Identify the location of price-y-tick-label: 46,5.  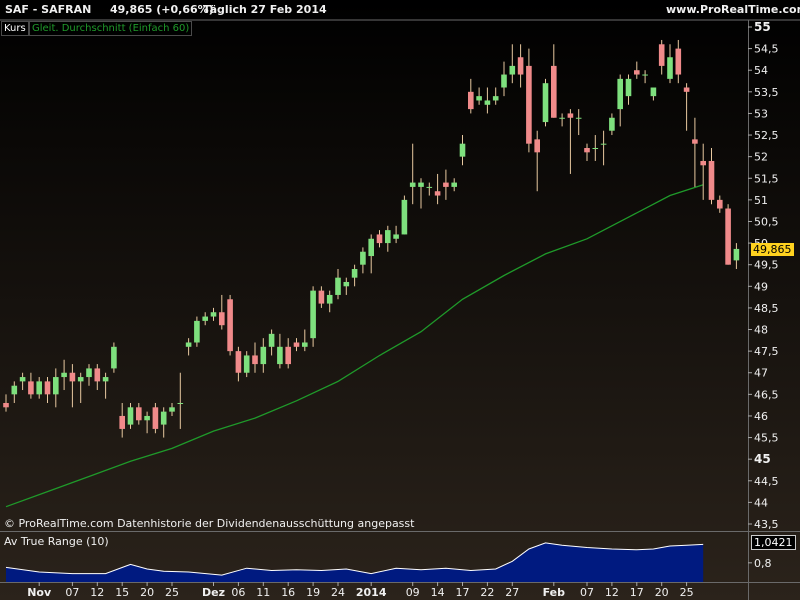
(766, 394).